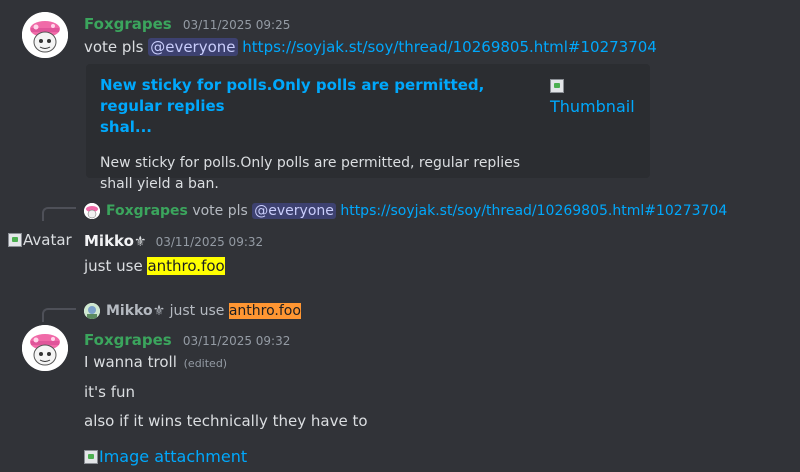  I want to click on timestamp: 03/11/2025 09:25, so click(236, 25).